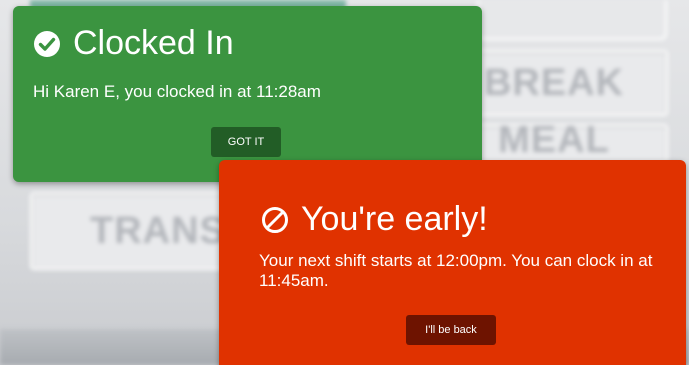 The width and height of the screenshot is (689, 365). I want to click on check-circle-icon, so click(47, 43).